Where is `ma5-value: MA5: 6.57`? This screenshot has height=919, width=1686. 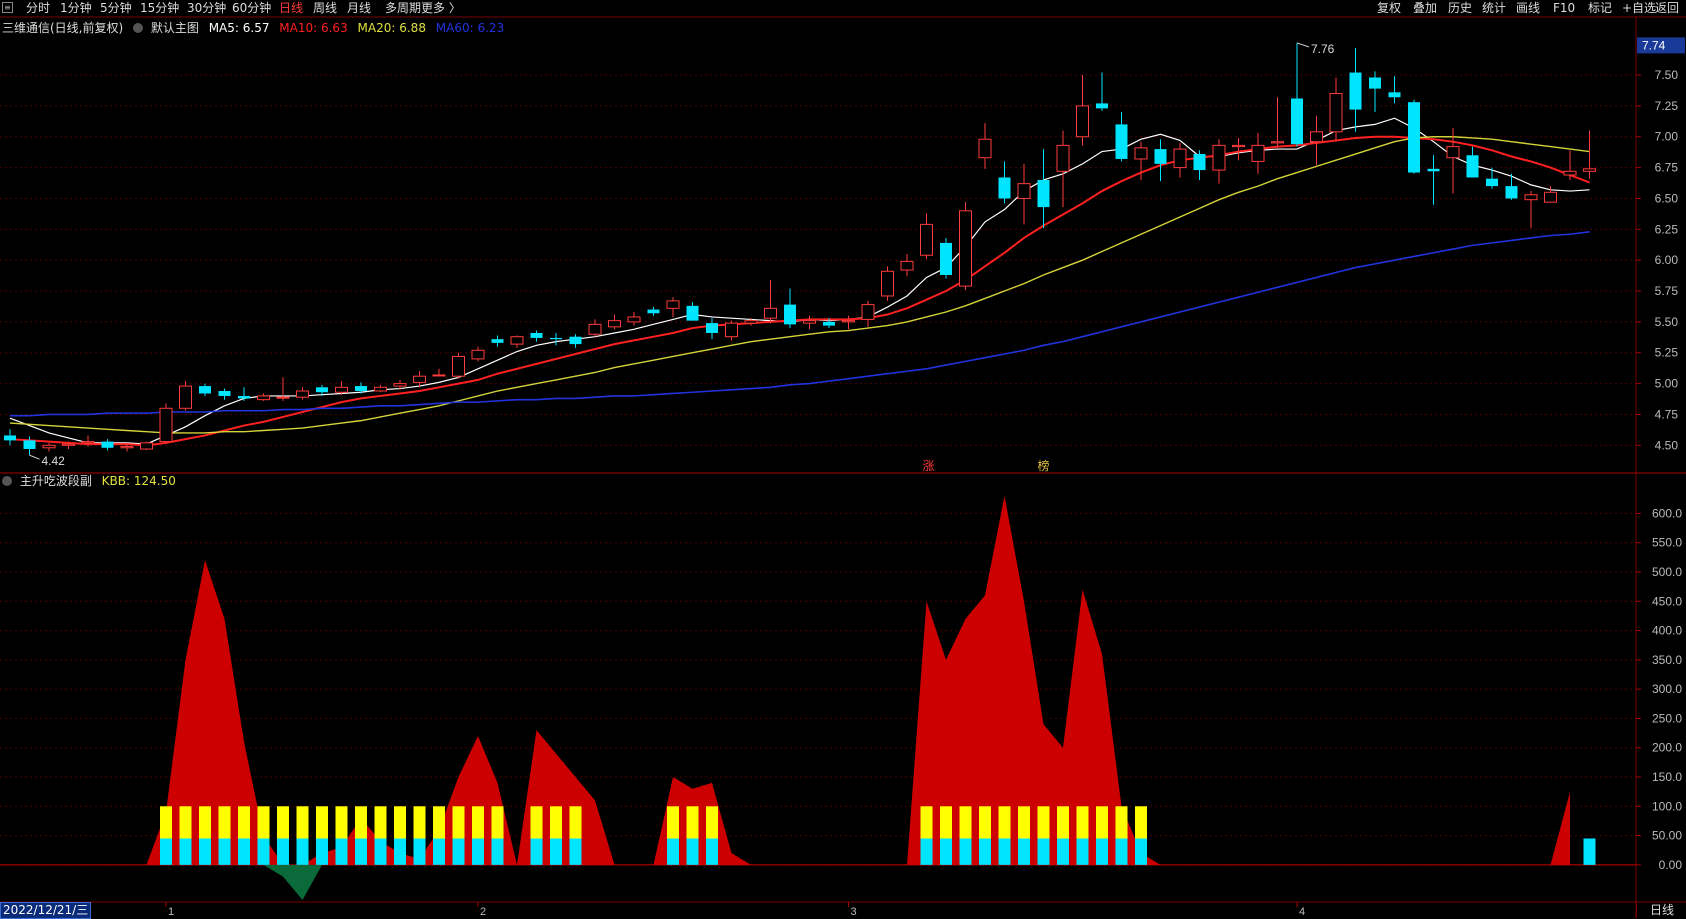 ma5-value: MA5: 6.57 is located at coordinates (239, 28).